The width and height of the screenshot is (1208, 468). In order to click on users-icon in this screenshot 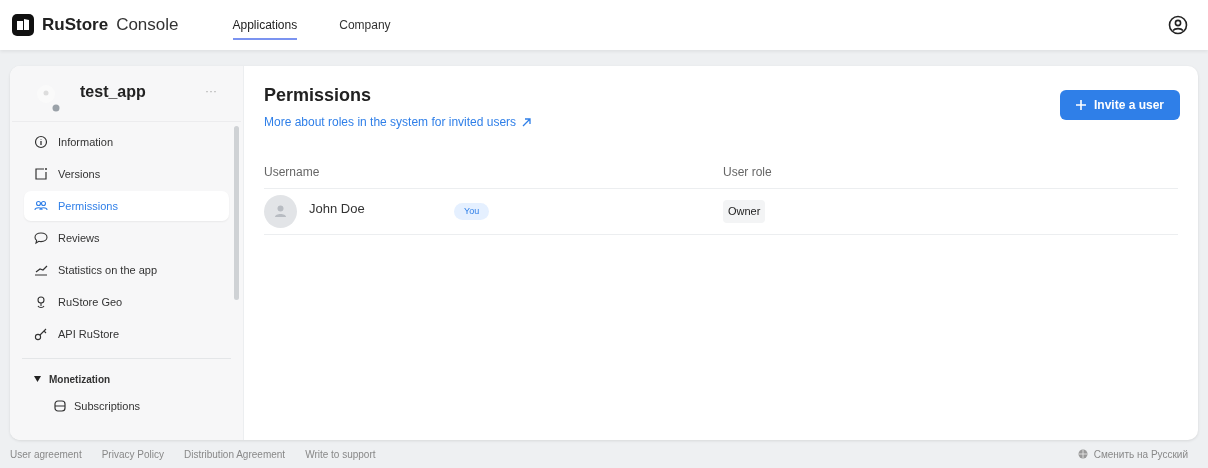, I will do `click(41, 206)`.